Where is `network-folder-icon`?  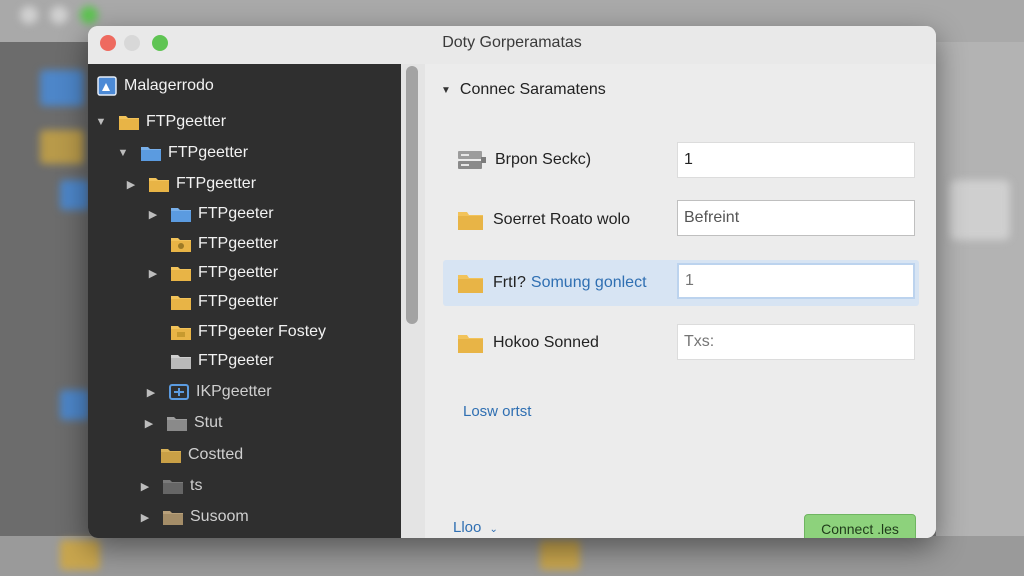
network-folder-icon is located at coordinates (179, 392).